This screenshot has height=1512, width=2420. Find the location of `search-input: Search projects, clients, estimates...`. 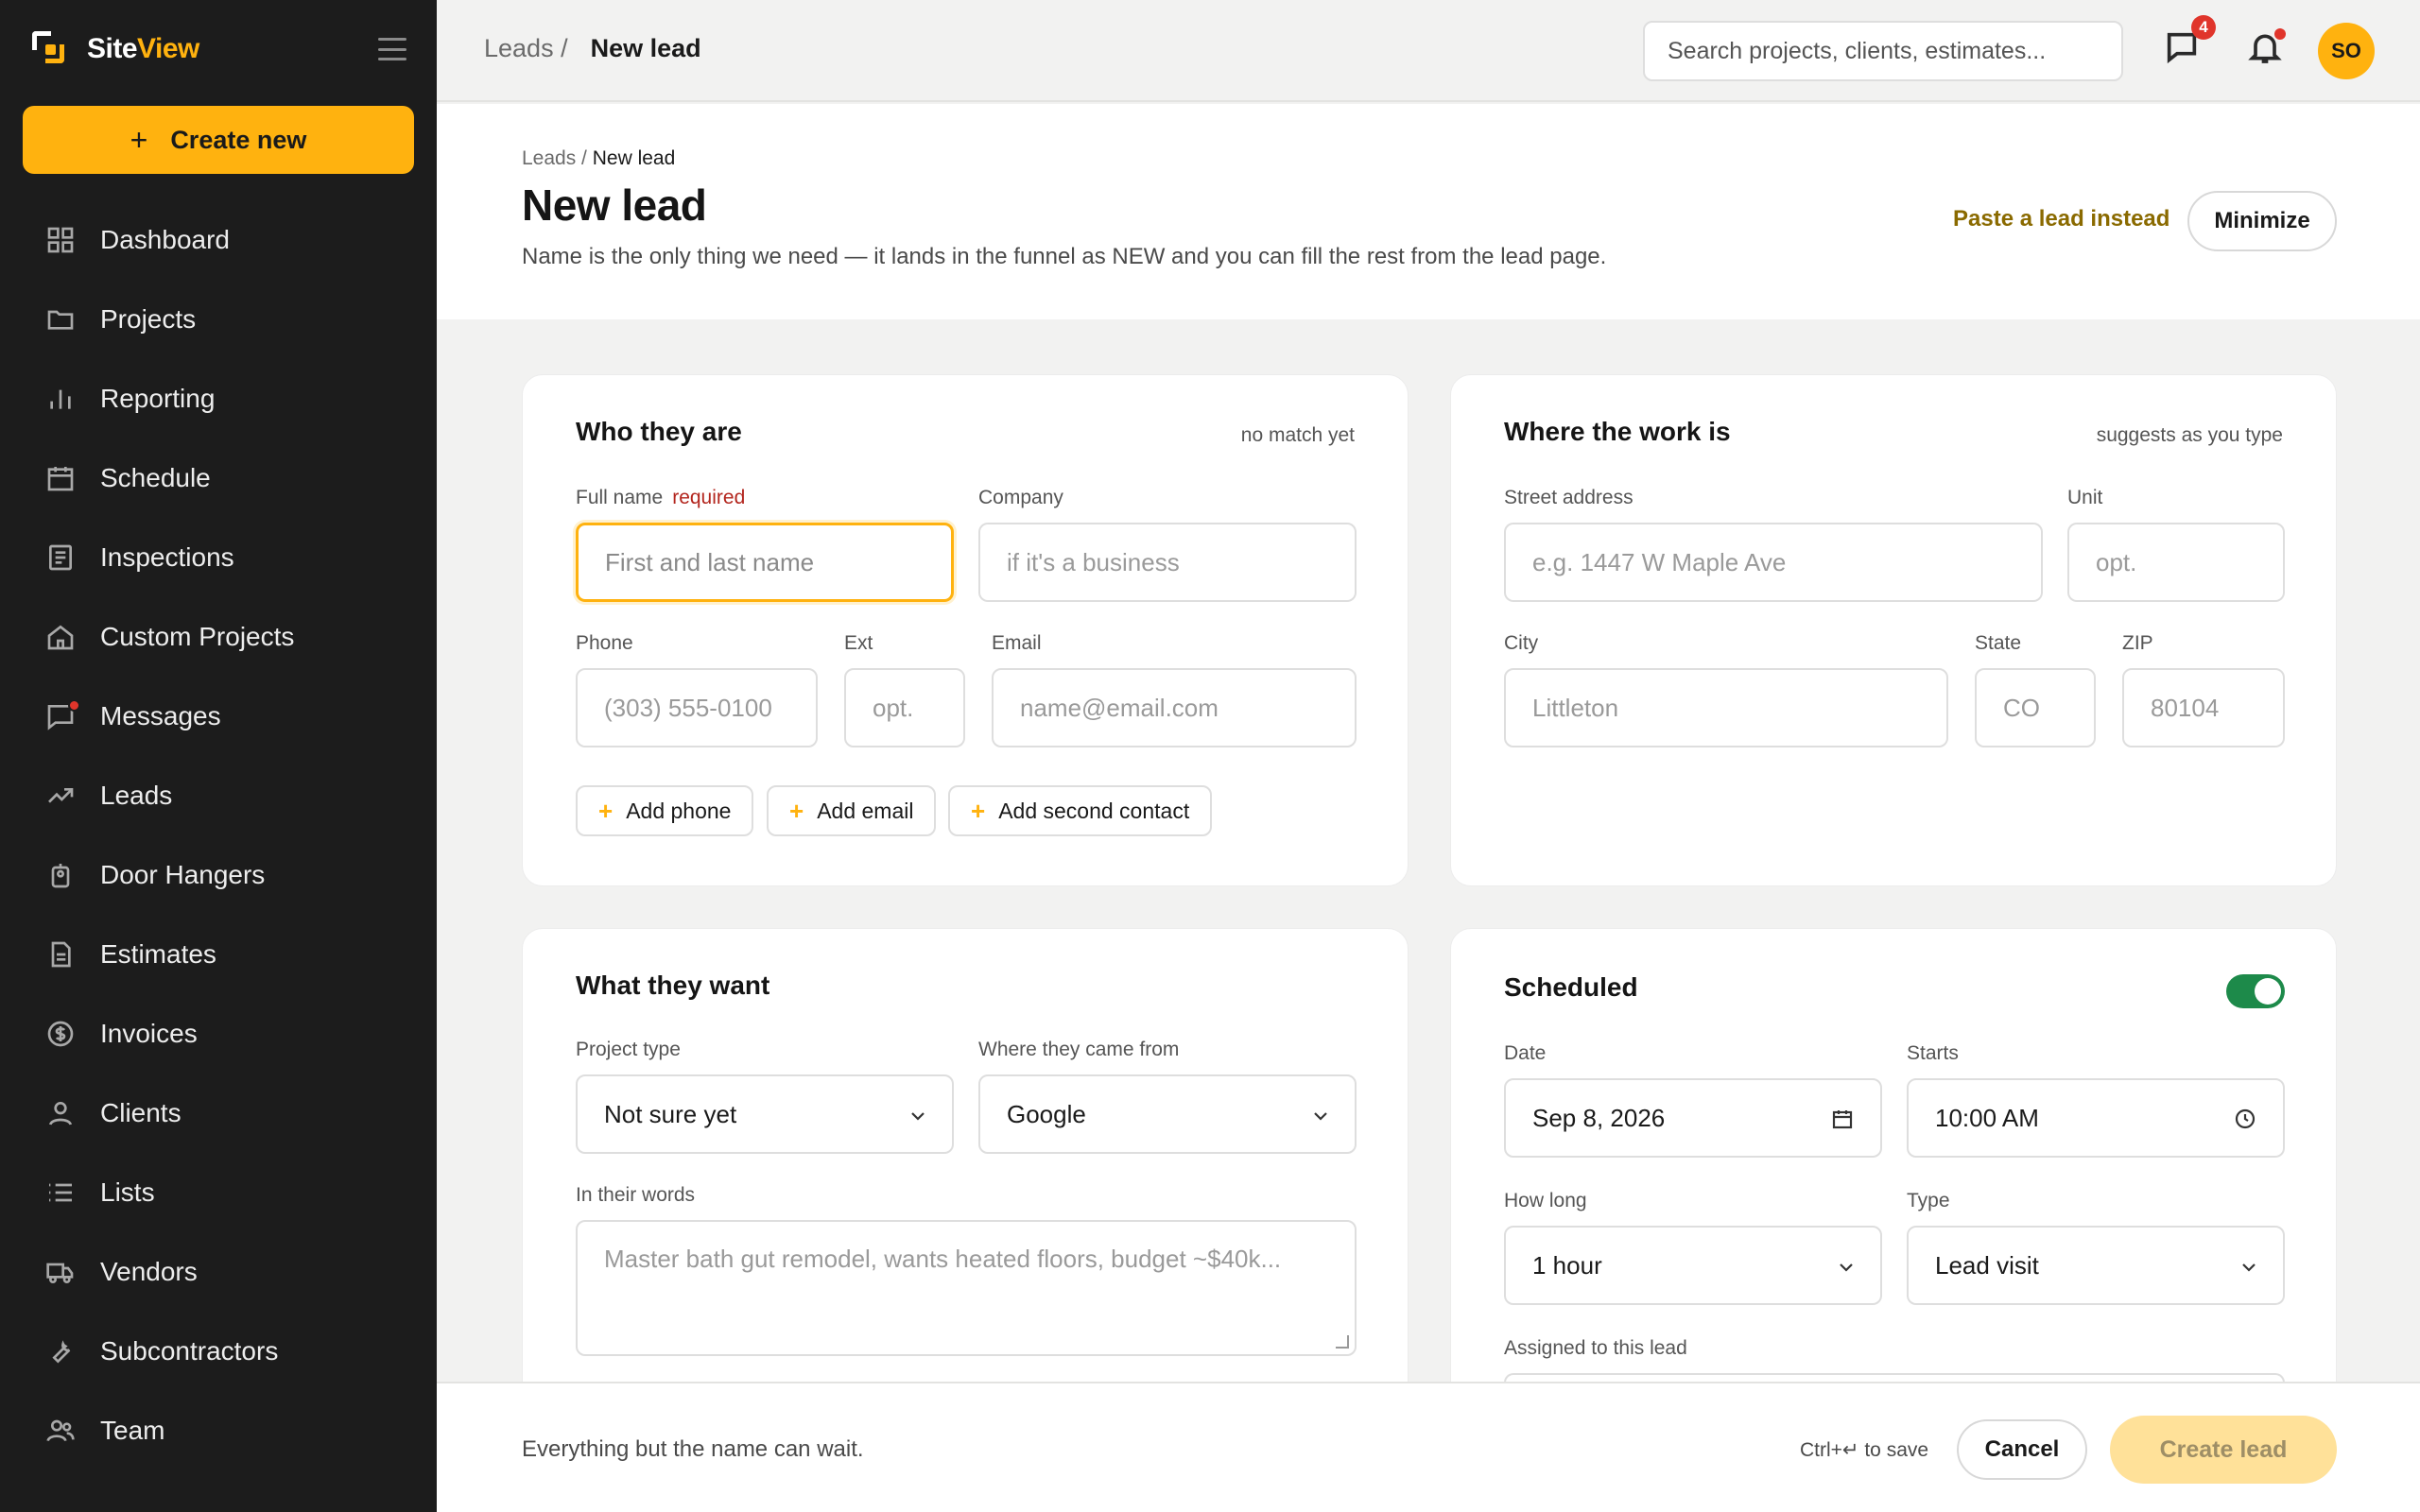

search-input: Search projects, clients, estimates... is located at coordinates (1883, 51).